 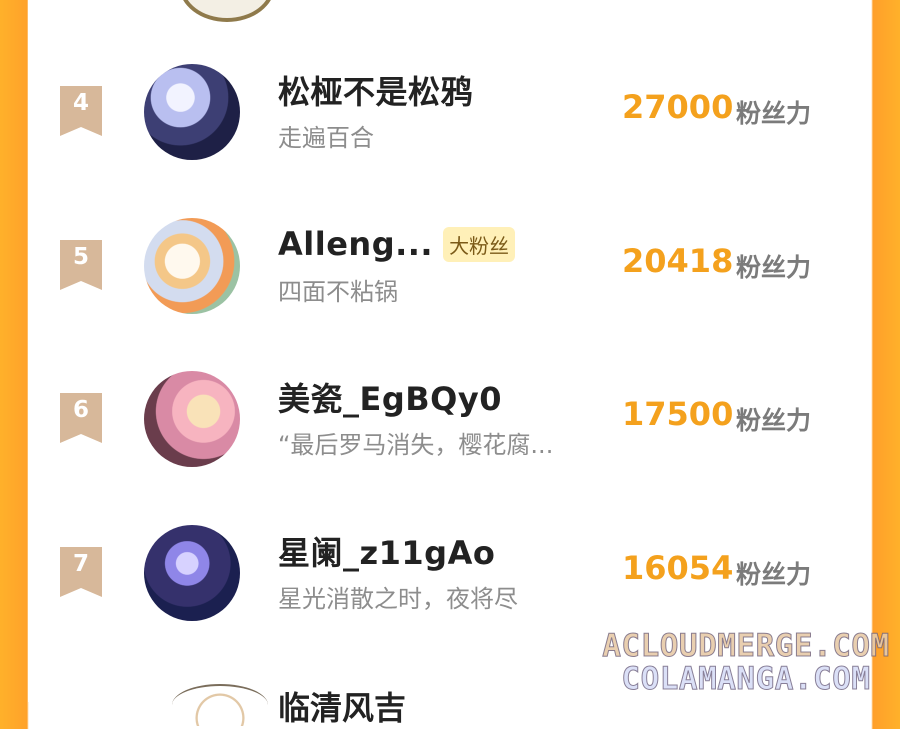 I want to click on rank-badge: 5, so click(x=81, y=265).